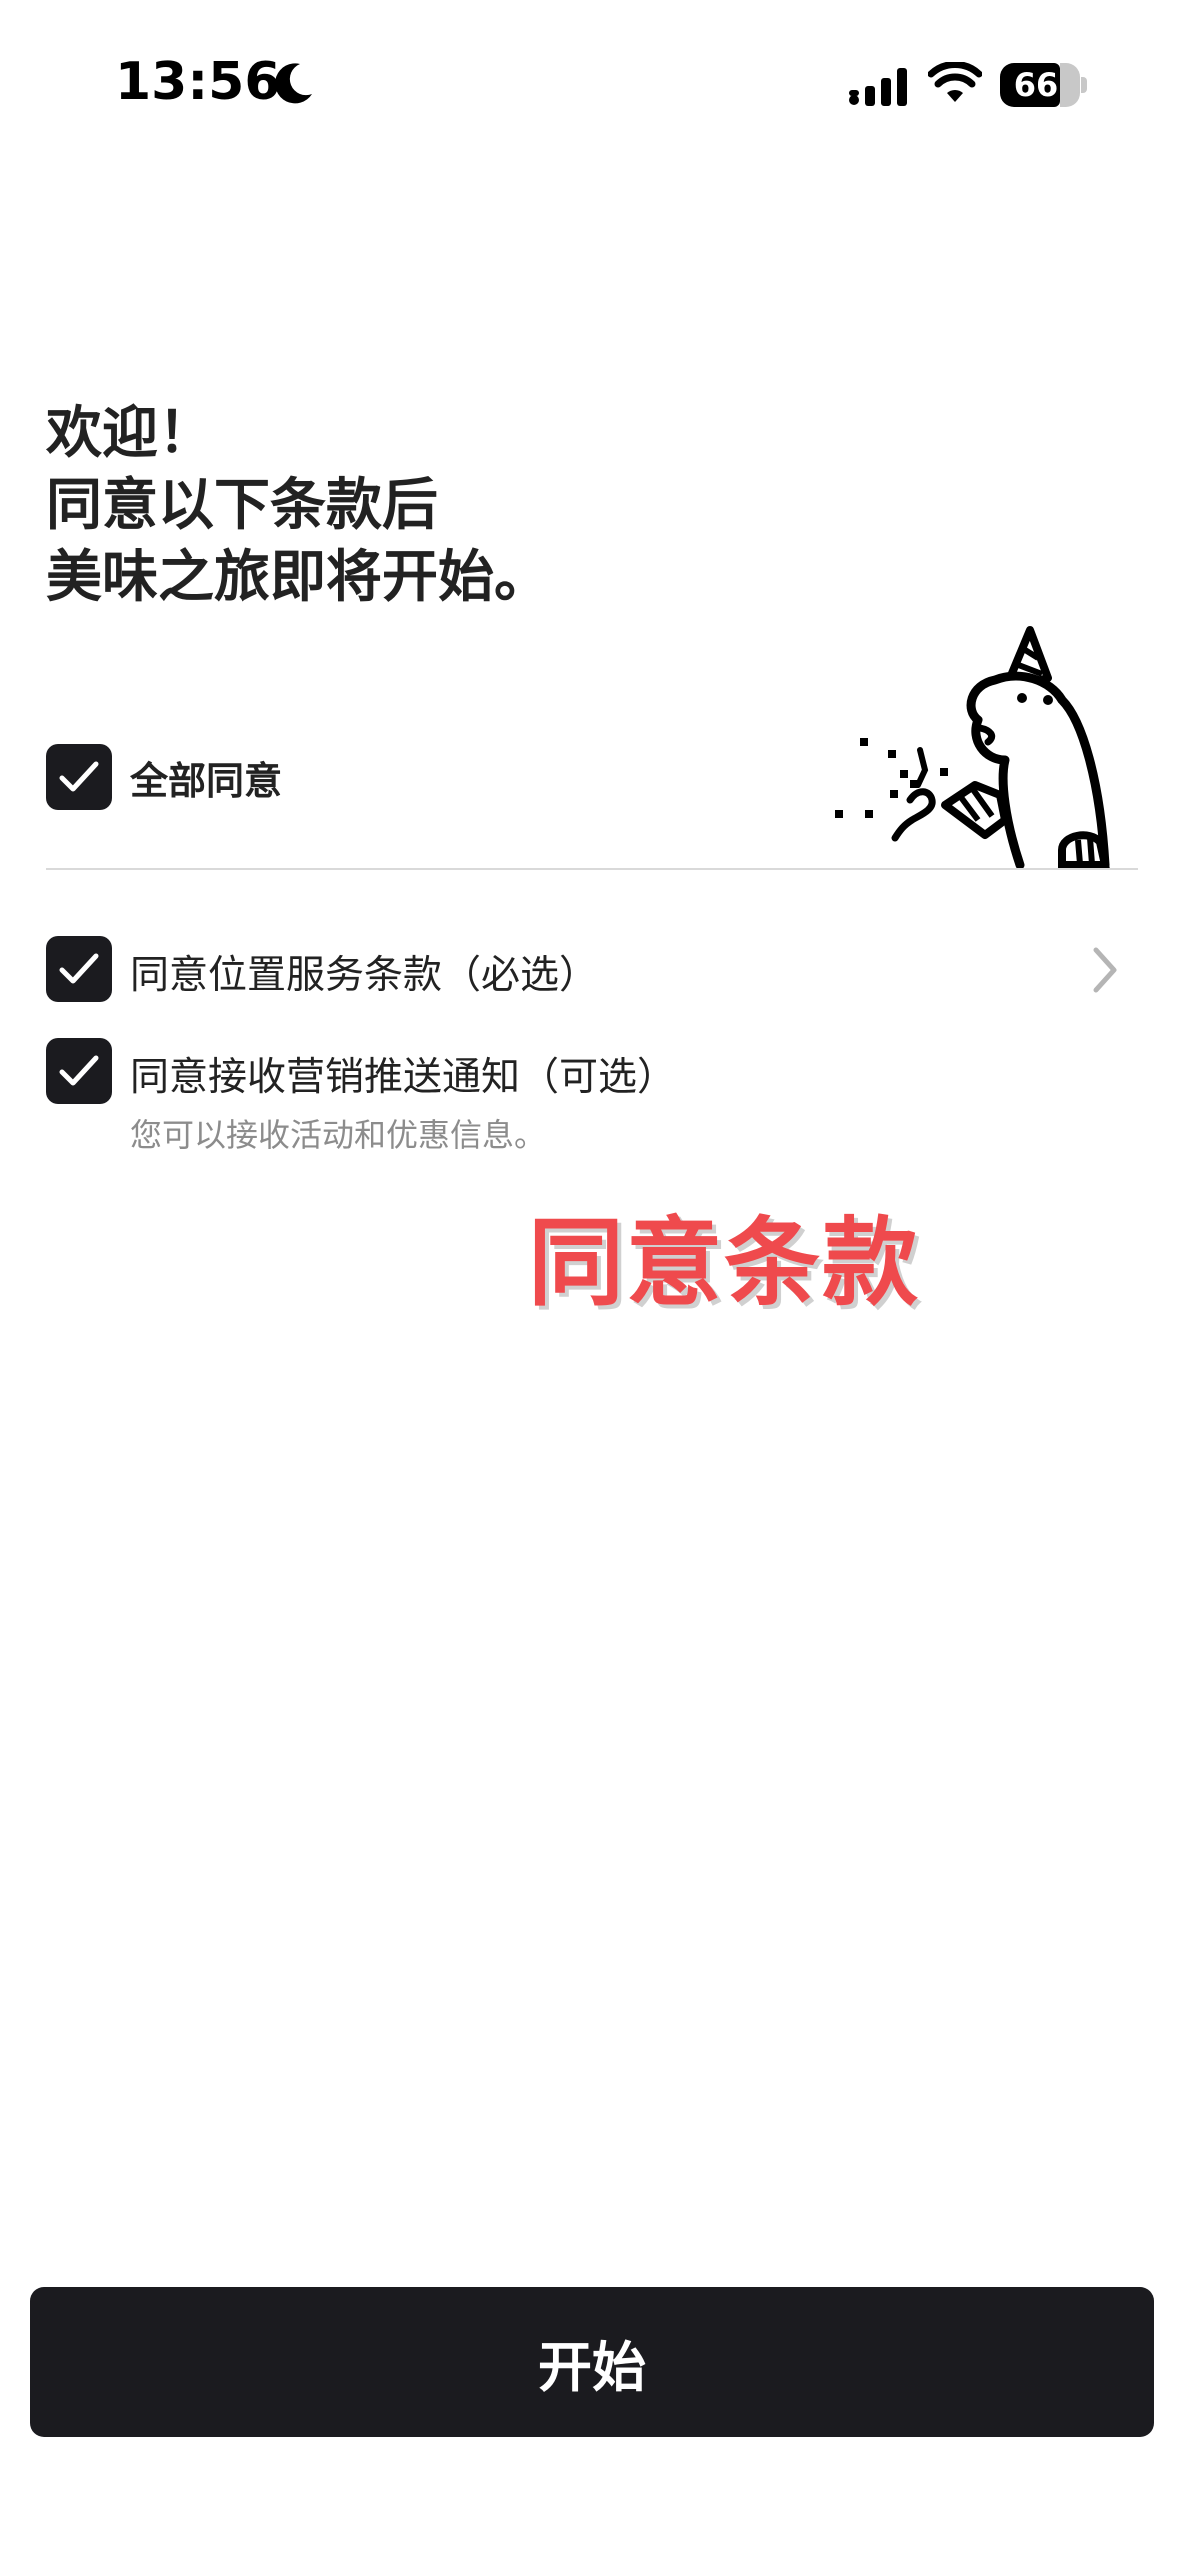  What do you see at coordinates (338, 1135) in the screenshot?
I see `marketing-push-description: 您可以接收活动和优惠信息。` at bounding box center [338, 1135].